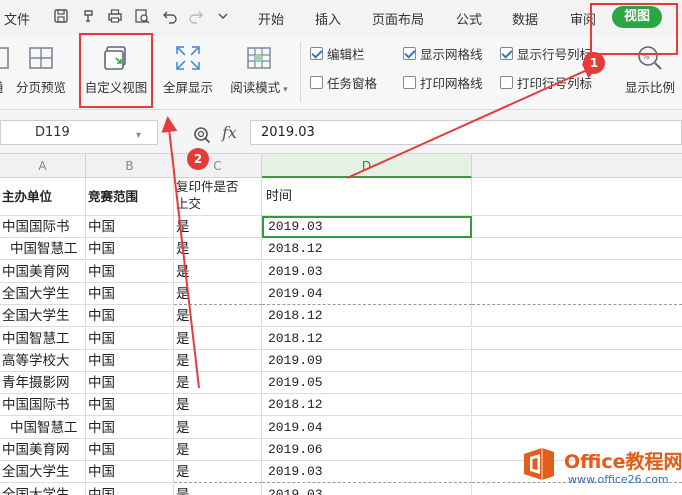 This screenshot has width=682, height=495. Describe the element at coordinates (328, 18) in the screenshot. I see `tab-insert: 插入` at that location.